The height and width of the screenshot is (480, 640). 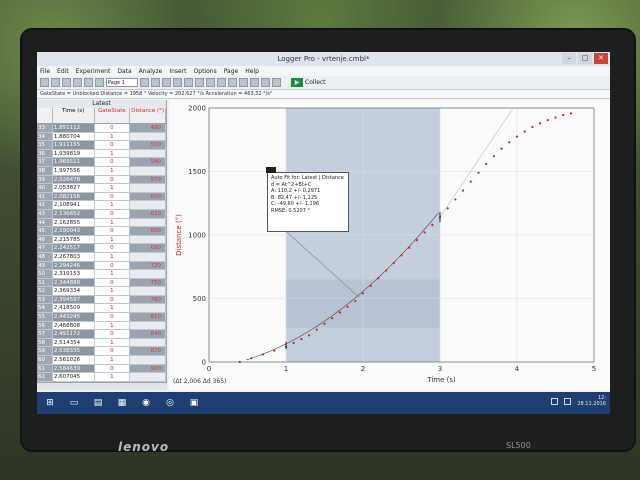 What do you see at coordinates (276, 82) in the screenshot?
I see `stopwatch-icon` at bounding box center [276, 82].